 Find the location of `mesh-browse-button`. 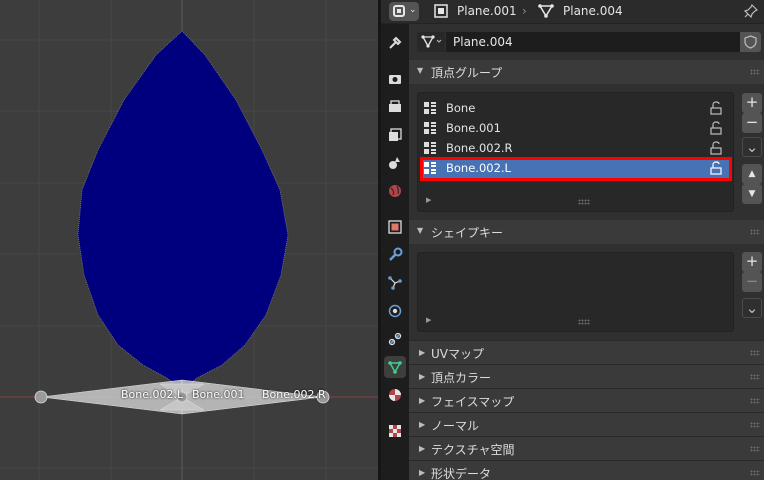

mesh-browse-button is located at coordinates (431, 42).